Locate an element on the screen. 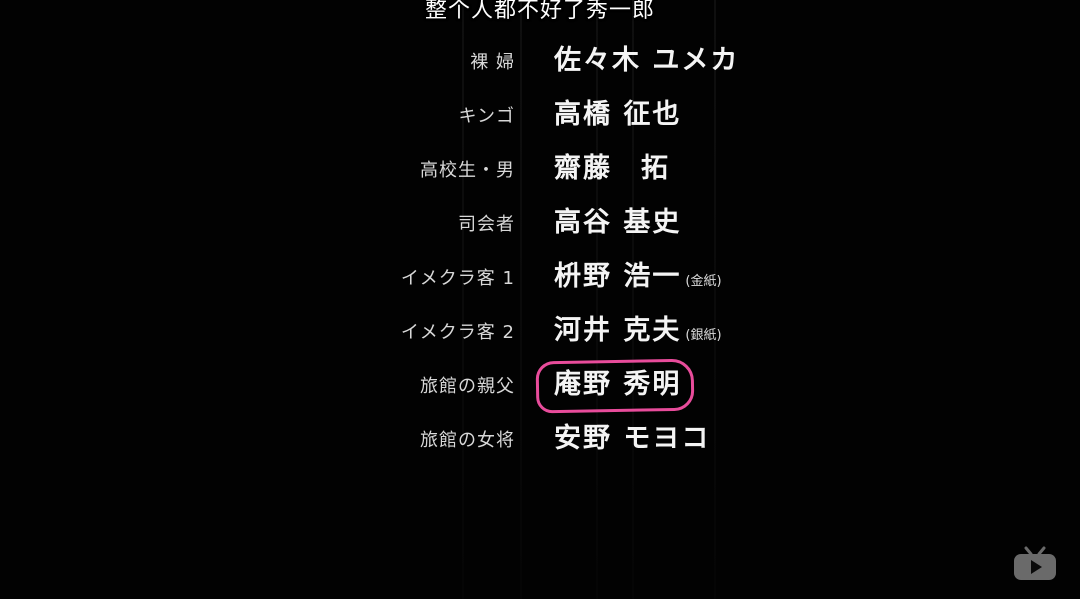 The width and height of the screenshot is (1080, 599). credit-row: 裸 婦 佐々木 ユメカ is located at coordinates (540, 59).